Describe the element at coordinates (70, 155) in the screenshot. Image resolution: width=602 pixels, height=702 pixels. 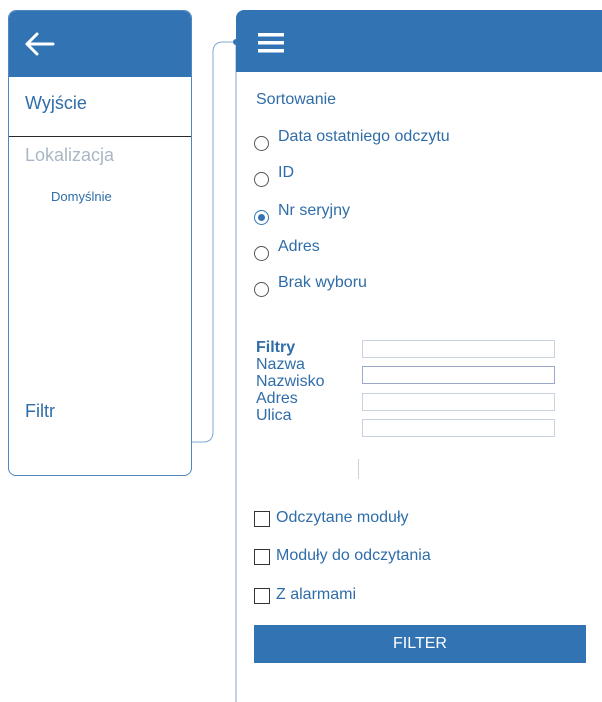
I see `location-label: Lokalizacja` at that location.